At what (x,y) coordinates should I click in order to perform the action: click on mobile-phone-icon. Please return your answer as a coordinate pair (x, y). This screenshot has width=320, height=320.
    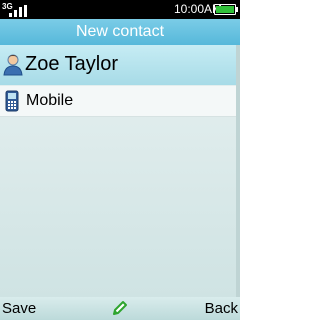
    Looking at the image, I should click on (12, 101).